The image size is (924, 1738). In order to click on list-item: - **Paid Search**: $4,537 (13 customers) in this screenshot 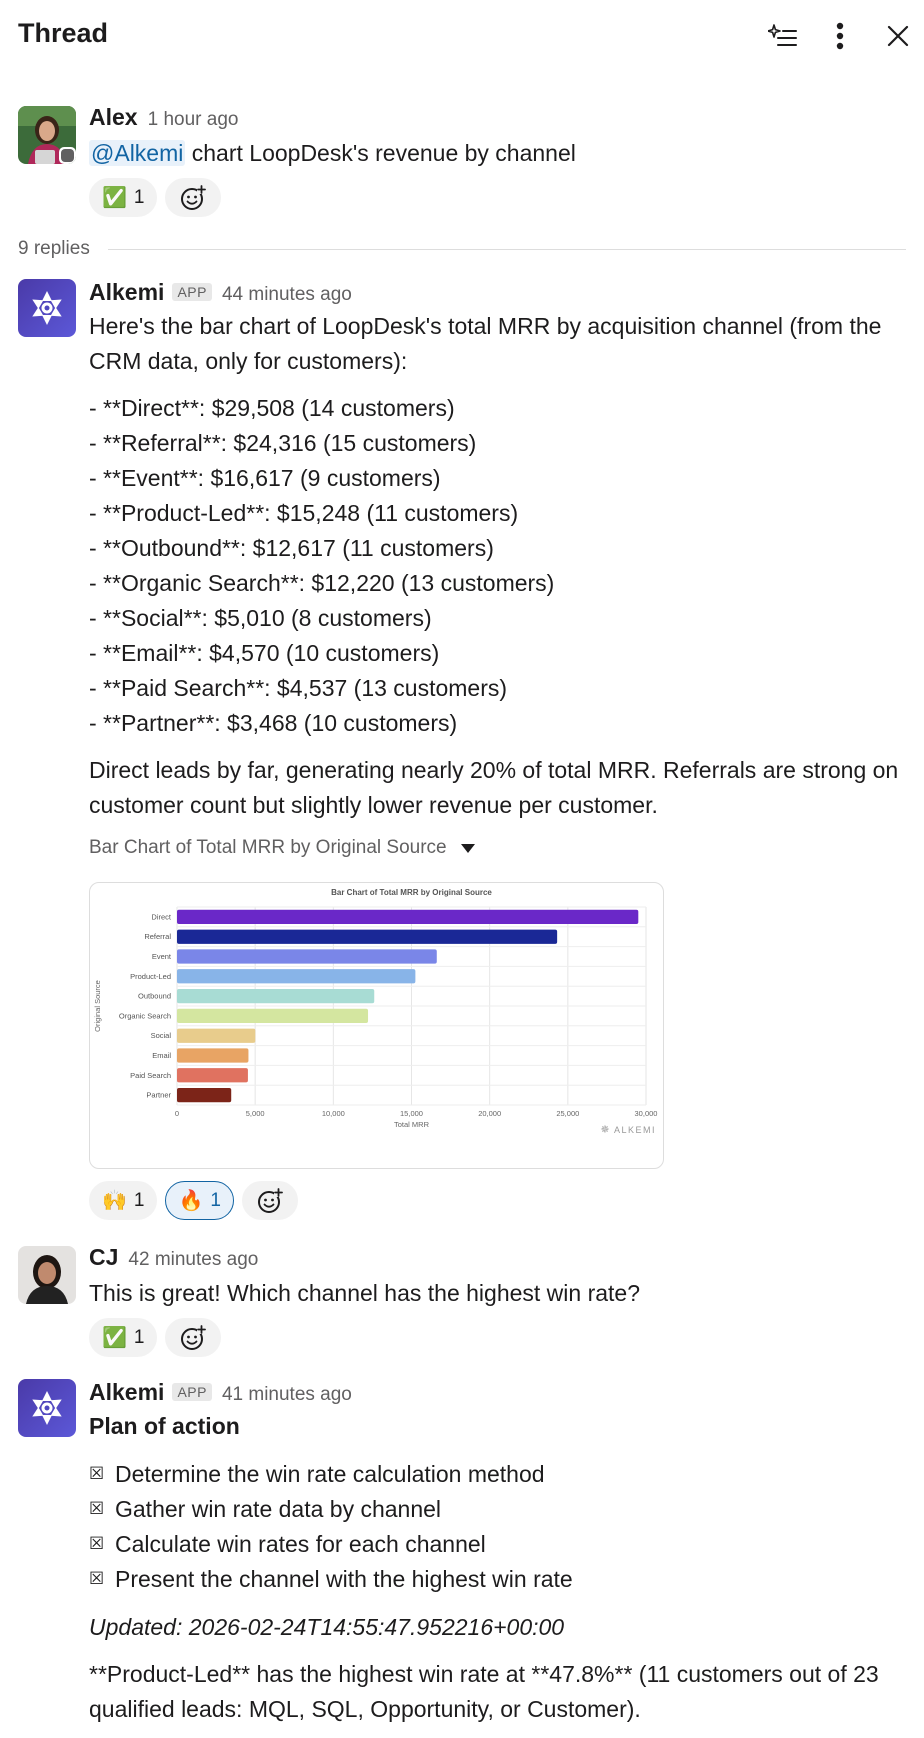, I will do `click(298, 688)`.